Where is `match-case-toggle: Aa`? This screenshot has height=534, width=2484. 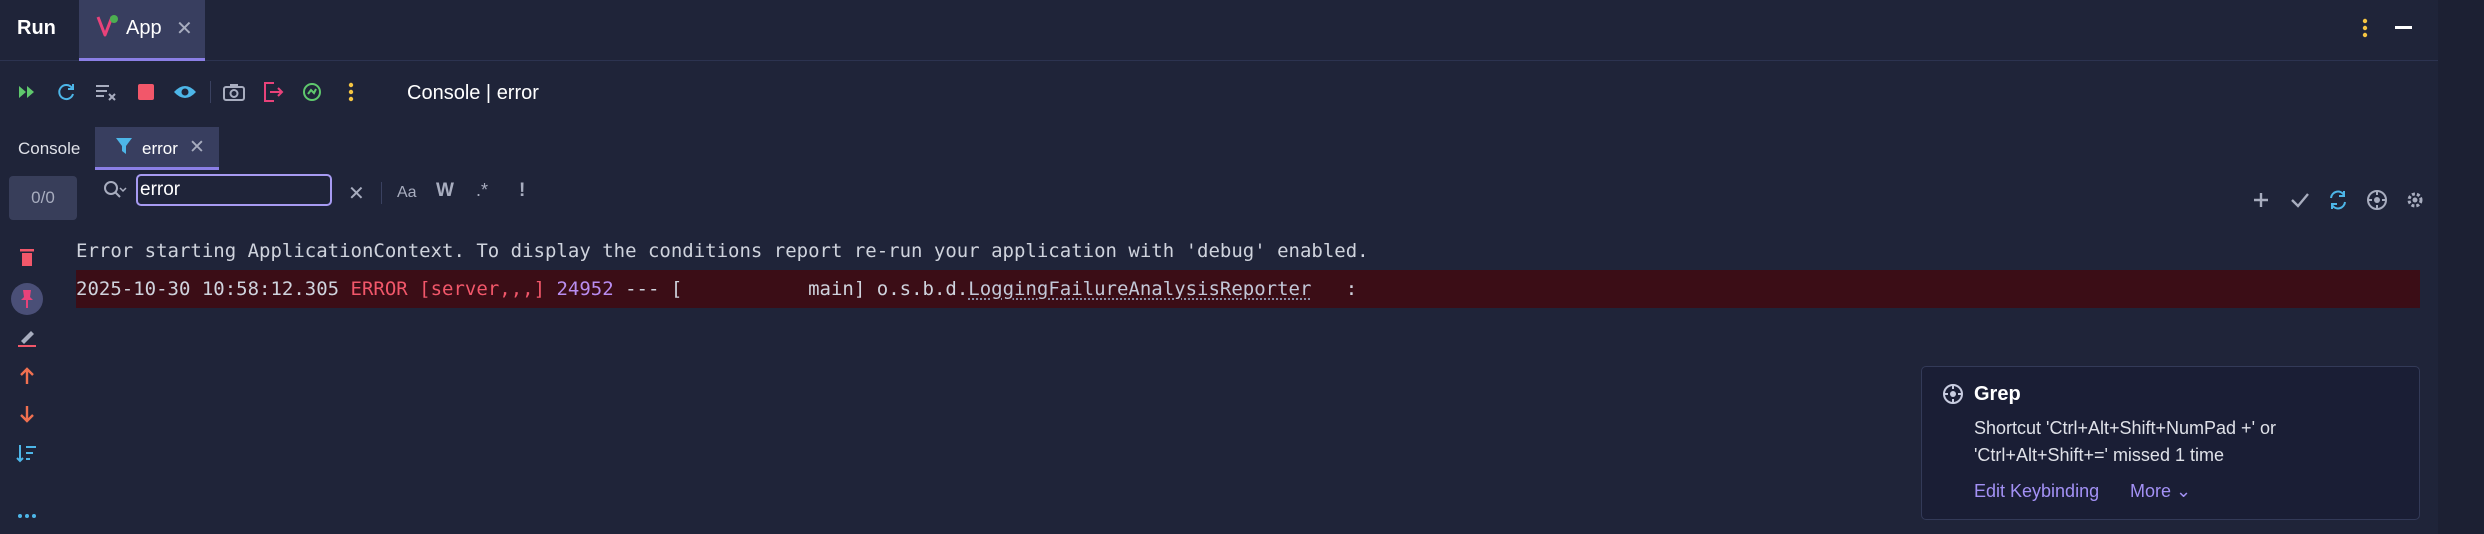
match-case-toggle: Aa is located at coordinates (407, 193).